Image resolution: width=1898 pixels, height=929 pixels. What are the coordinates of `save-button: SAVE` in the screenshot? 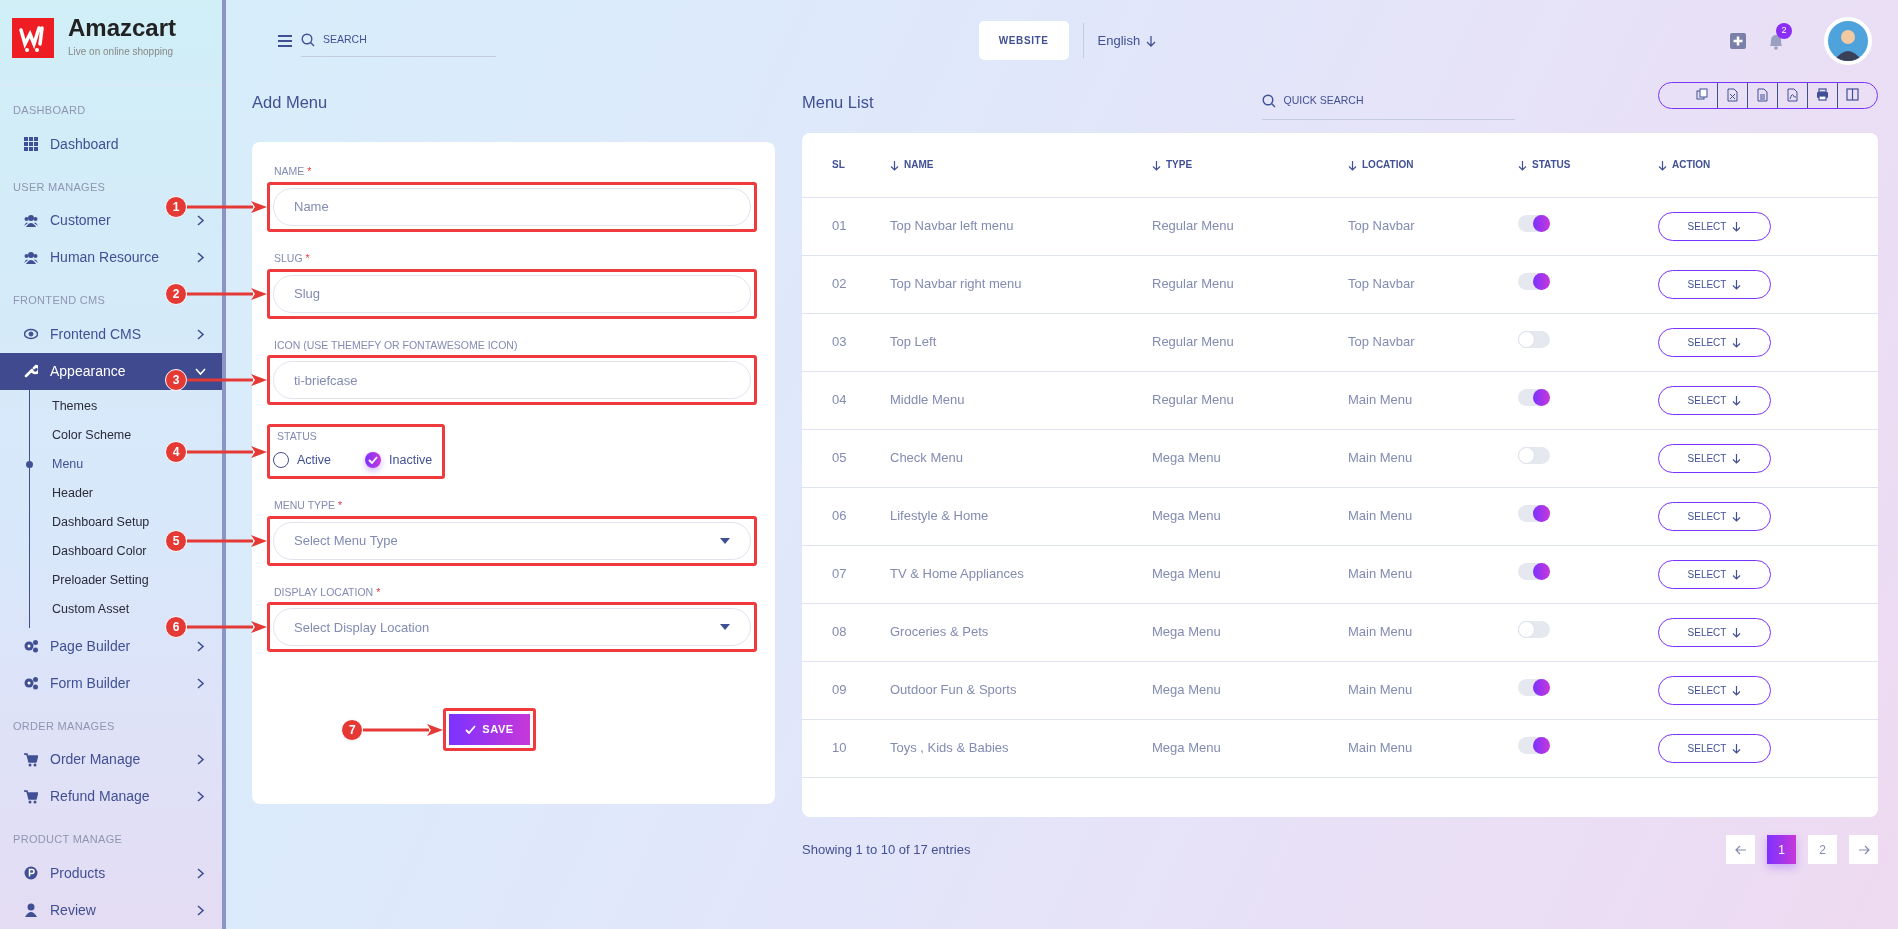 It's located at (489, 729).